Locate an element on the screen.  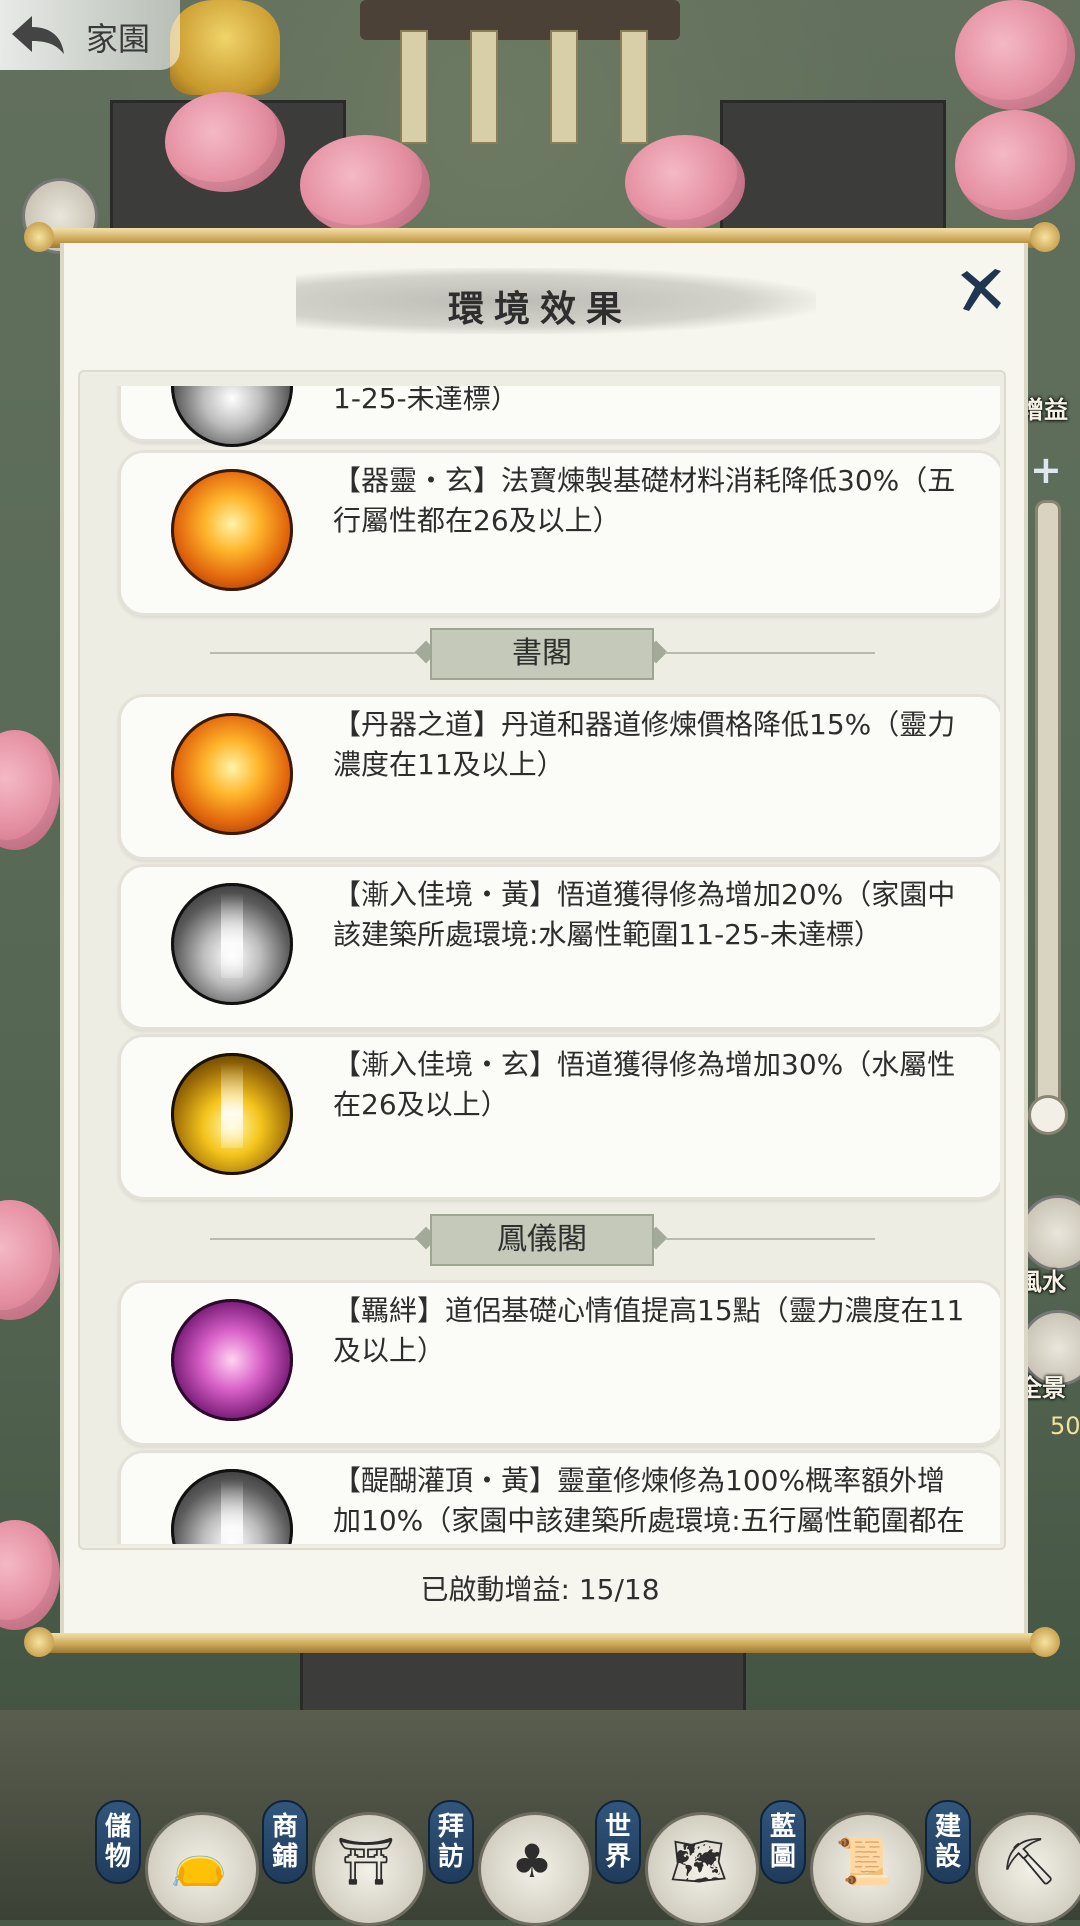
nav-label: 建設 is located at coordinates (948, 1842).